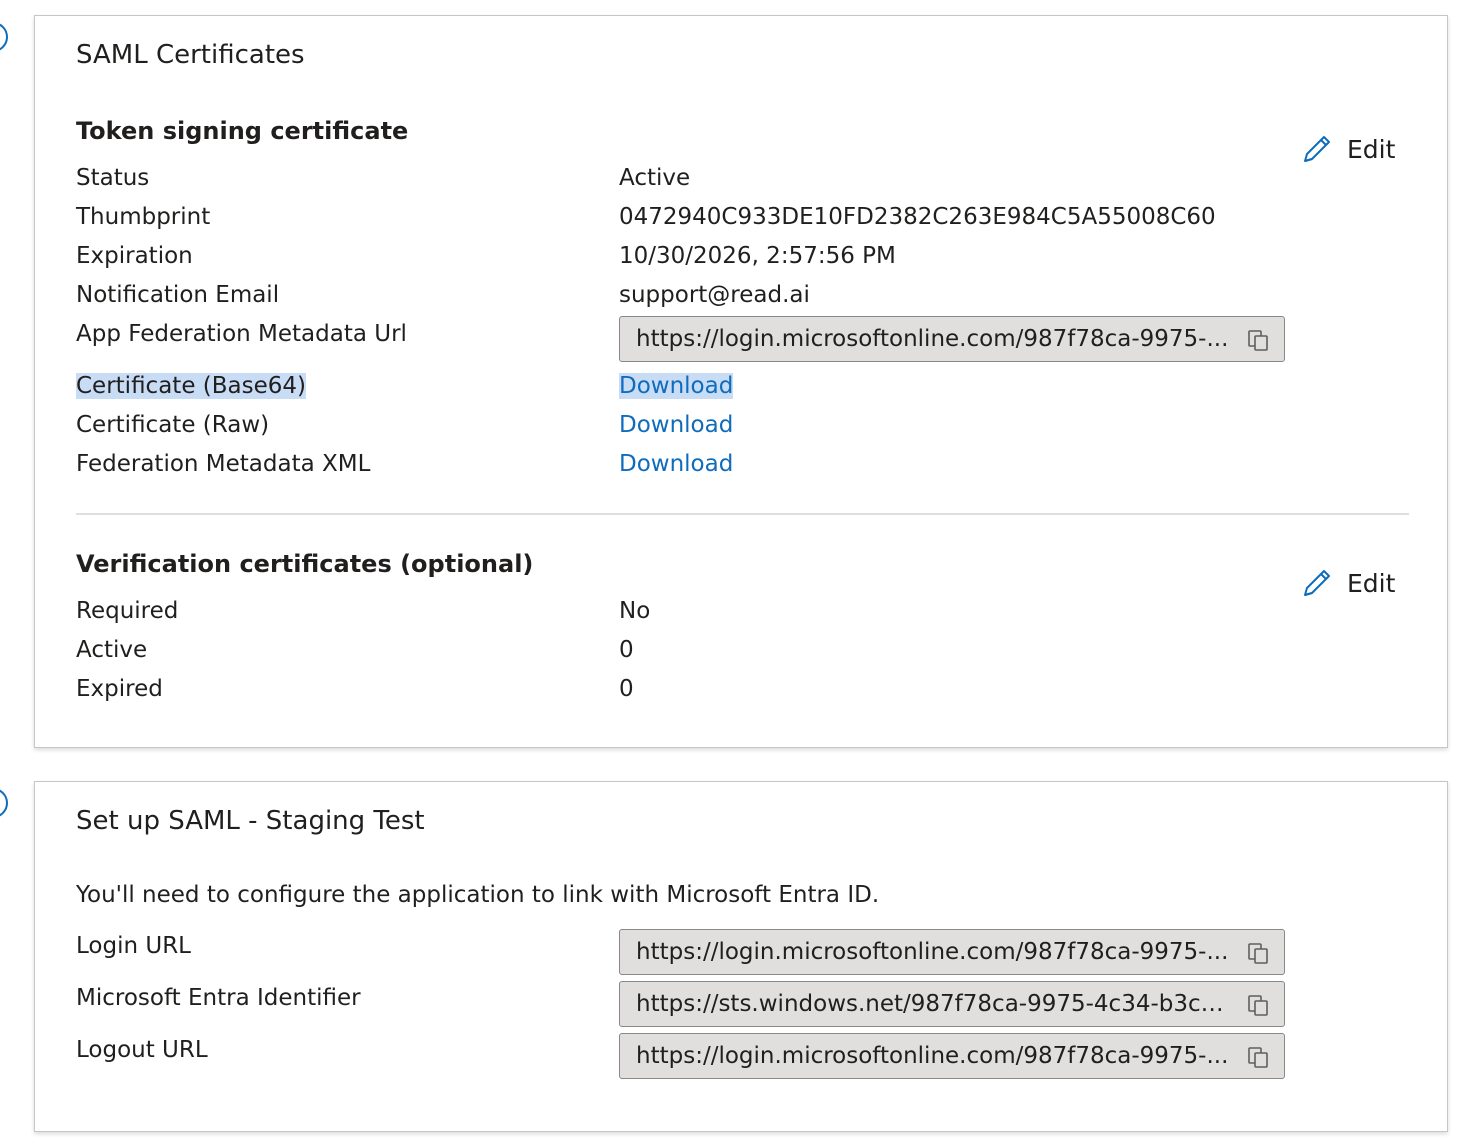 This screenshot has height=1148, width=1464. I want to click on card-title: SAML Certificates, so click(190, 55).